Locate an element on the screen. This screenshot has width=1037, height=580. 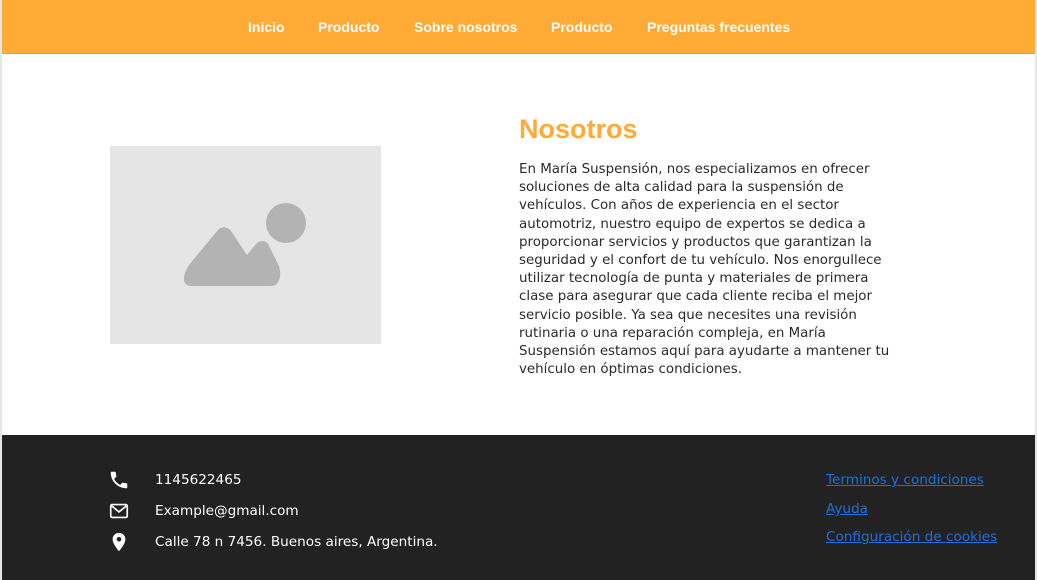
nav-item-inicio: Inicio is located at coordinates (266, 27).